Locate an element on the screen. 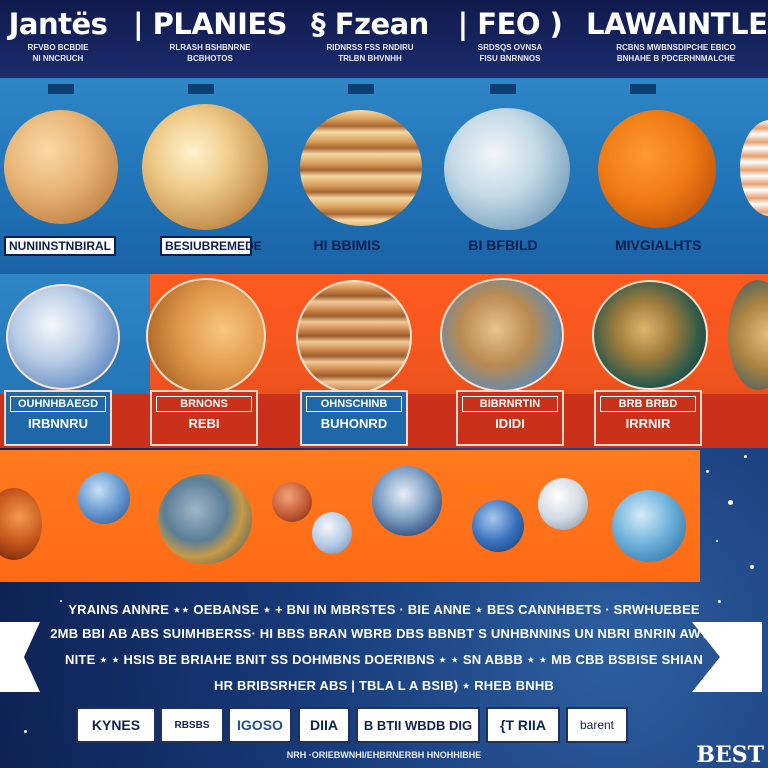 The image size is (768, 768). planet-tag-title: OUHNHBAEGD is located at coordinates (58, 404).